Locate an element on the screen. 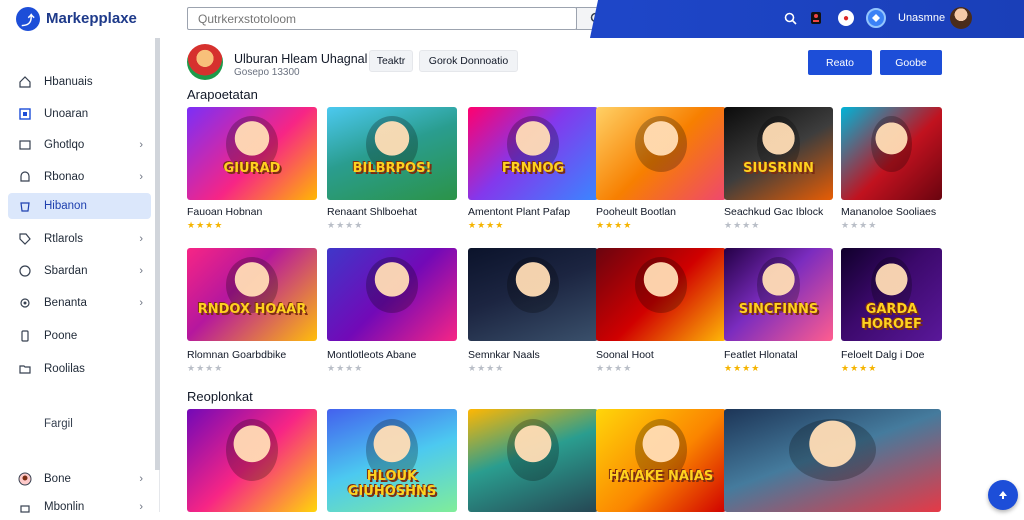 This screenshot has height=520, width=1024. app-card-title: Amentont Plant Pafap is located at coordinates (519, 212).